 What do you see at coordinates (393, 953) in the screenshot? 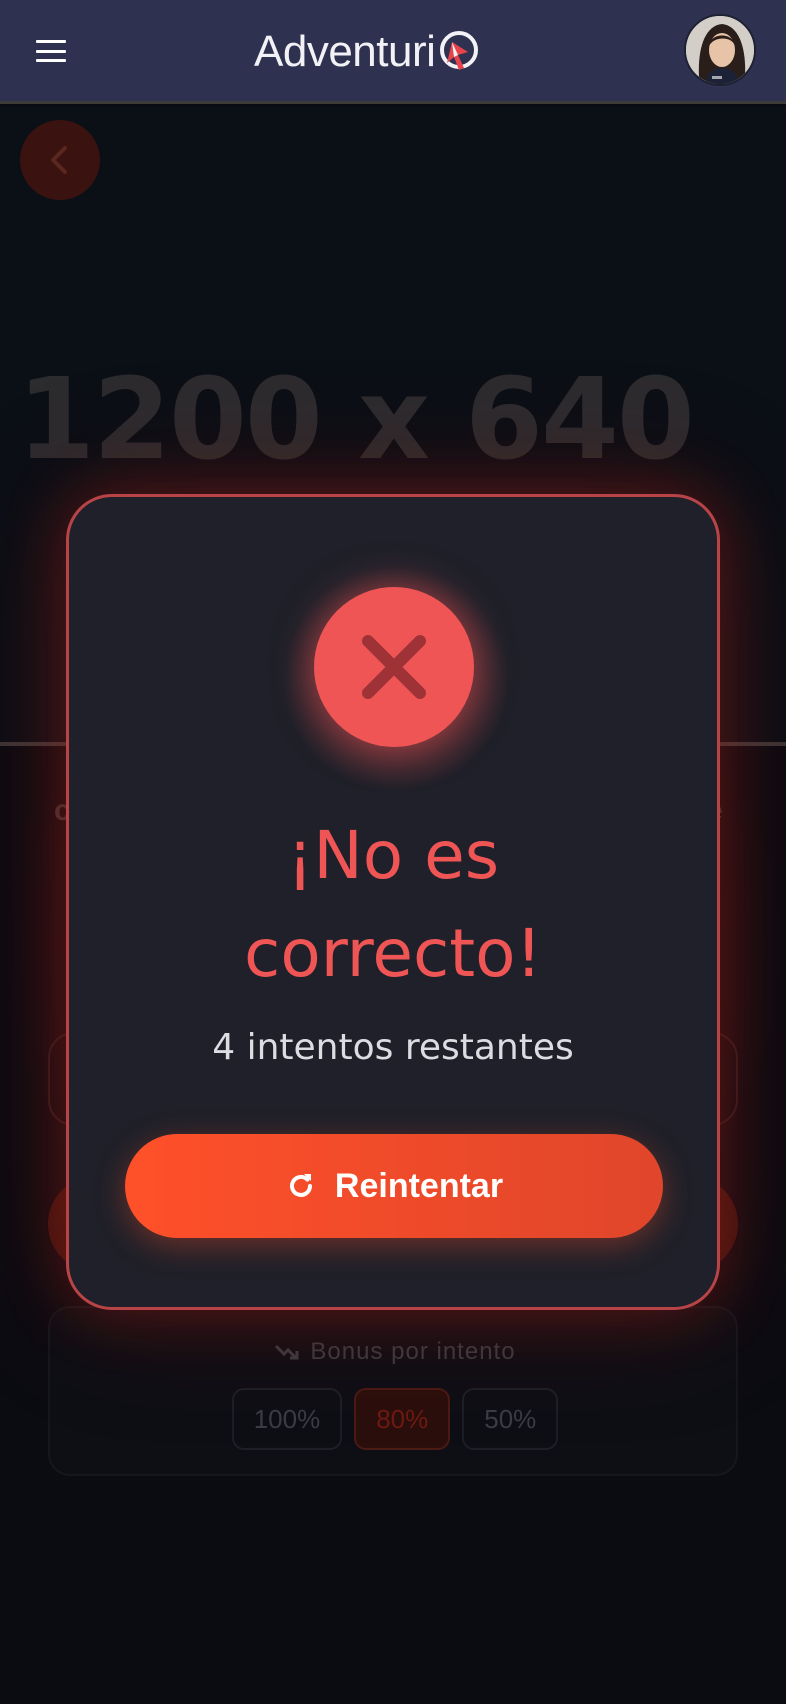
I see `modal-title-line2: correcto!` at bounding box center [393, 953].